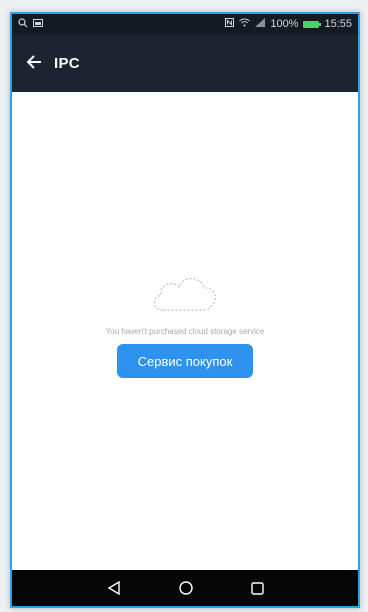 Image resolution: width=368 pixels, height=612 pixels. Describe the element at coordinates (230, 24) in the screenshot. I see `nfc-icon` at that location.